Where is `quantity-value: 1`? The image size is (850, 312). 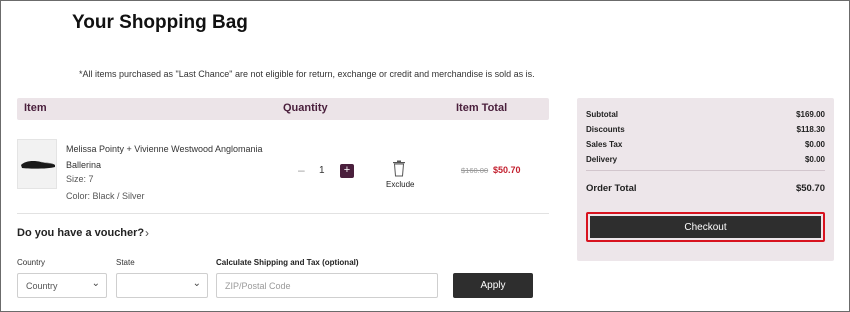 quantity-value: 1 is located at coordinates (322, 170).